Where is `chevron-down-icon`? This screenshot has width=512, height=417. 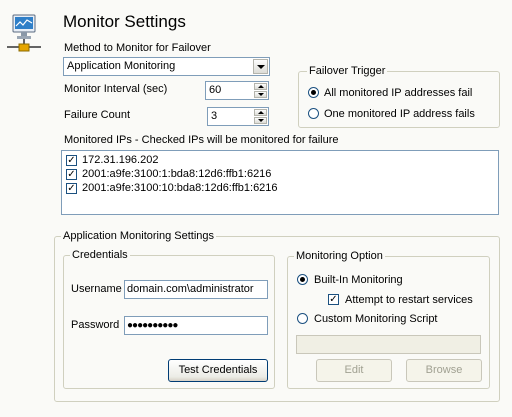
chevron-down-icon is located at coordinates (261, 67).